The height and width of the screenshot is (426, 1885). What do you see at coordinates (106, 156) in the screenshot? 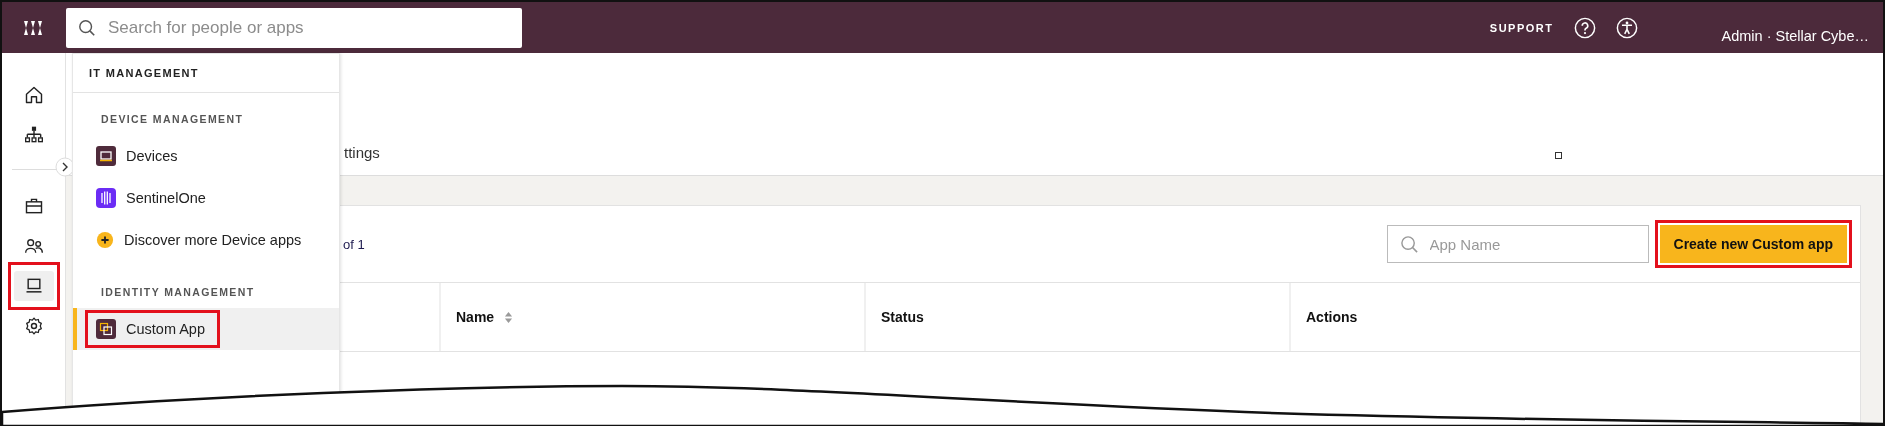
I see `laptop-icon` at bounding box center [106, 156].